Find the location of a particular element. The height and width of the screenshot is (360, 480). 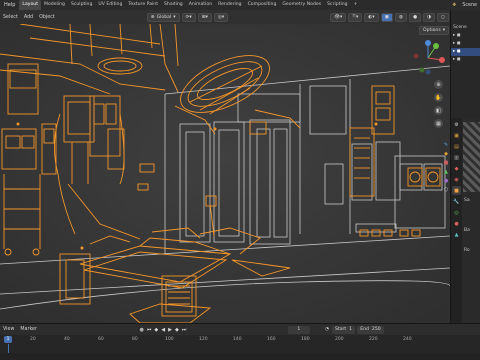

orientation-icon: ⊕ is located at coordinates (152, 17).